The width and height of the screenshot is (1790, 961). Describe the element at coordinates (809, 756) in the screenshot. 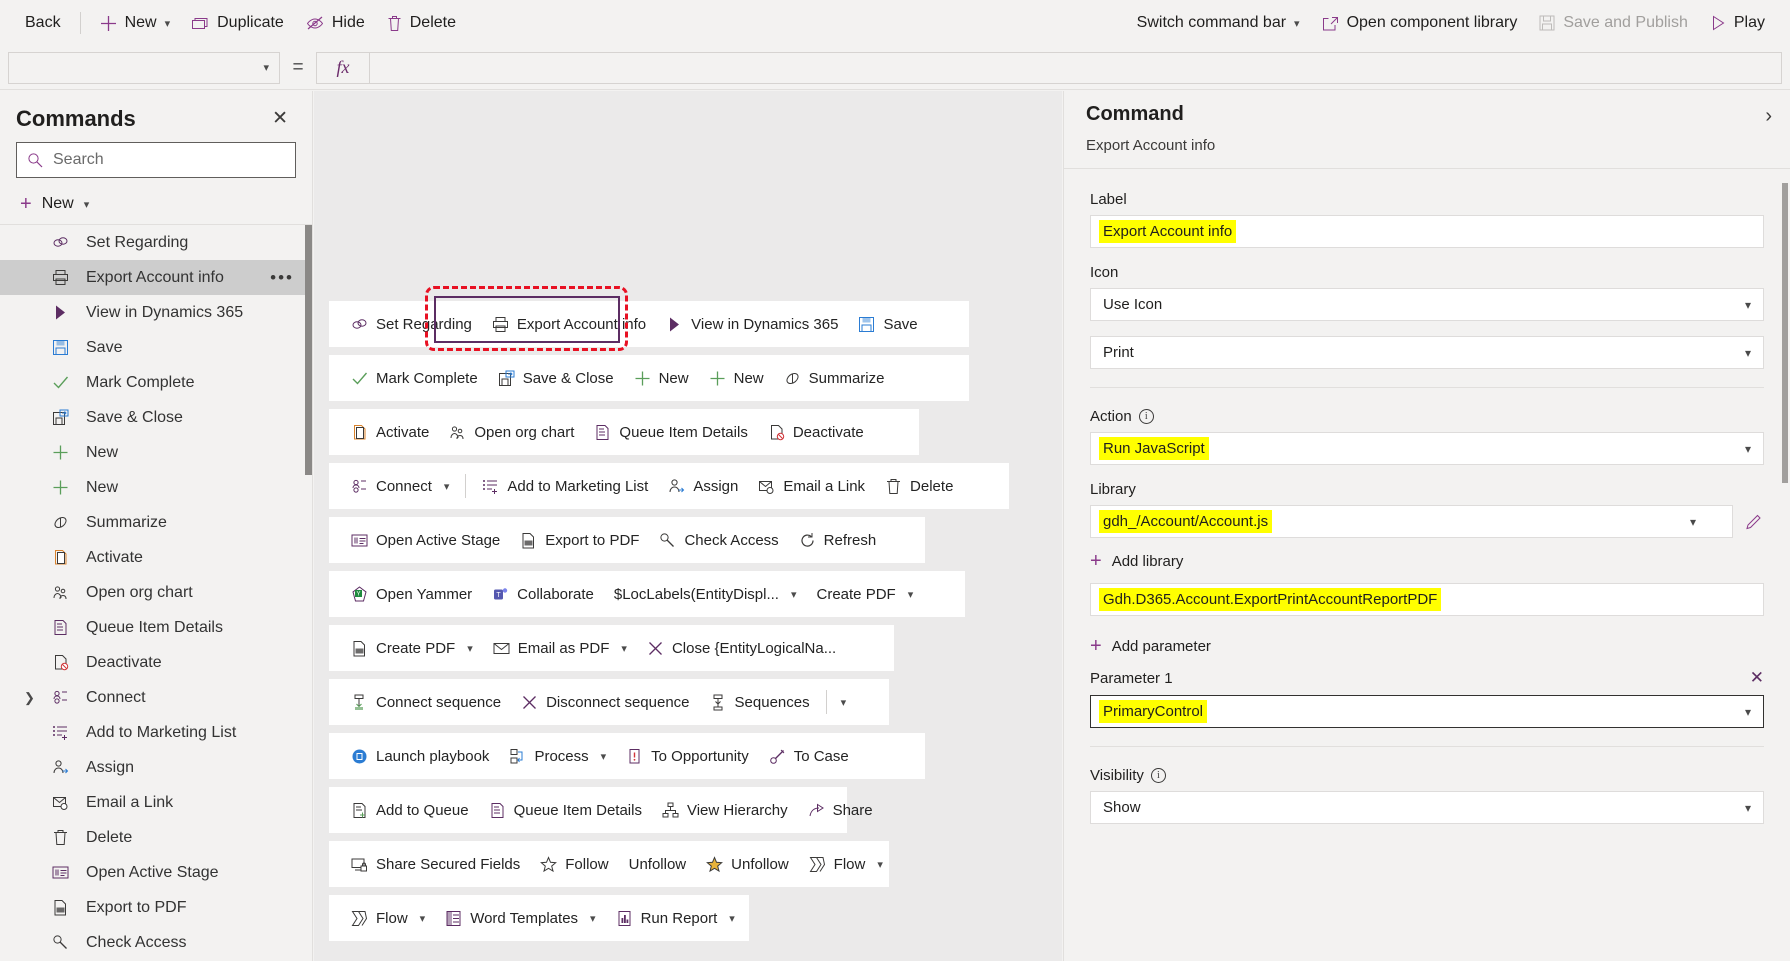

I see `canvas-command-button: To Case` at that location.